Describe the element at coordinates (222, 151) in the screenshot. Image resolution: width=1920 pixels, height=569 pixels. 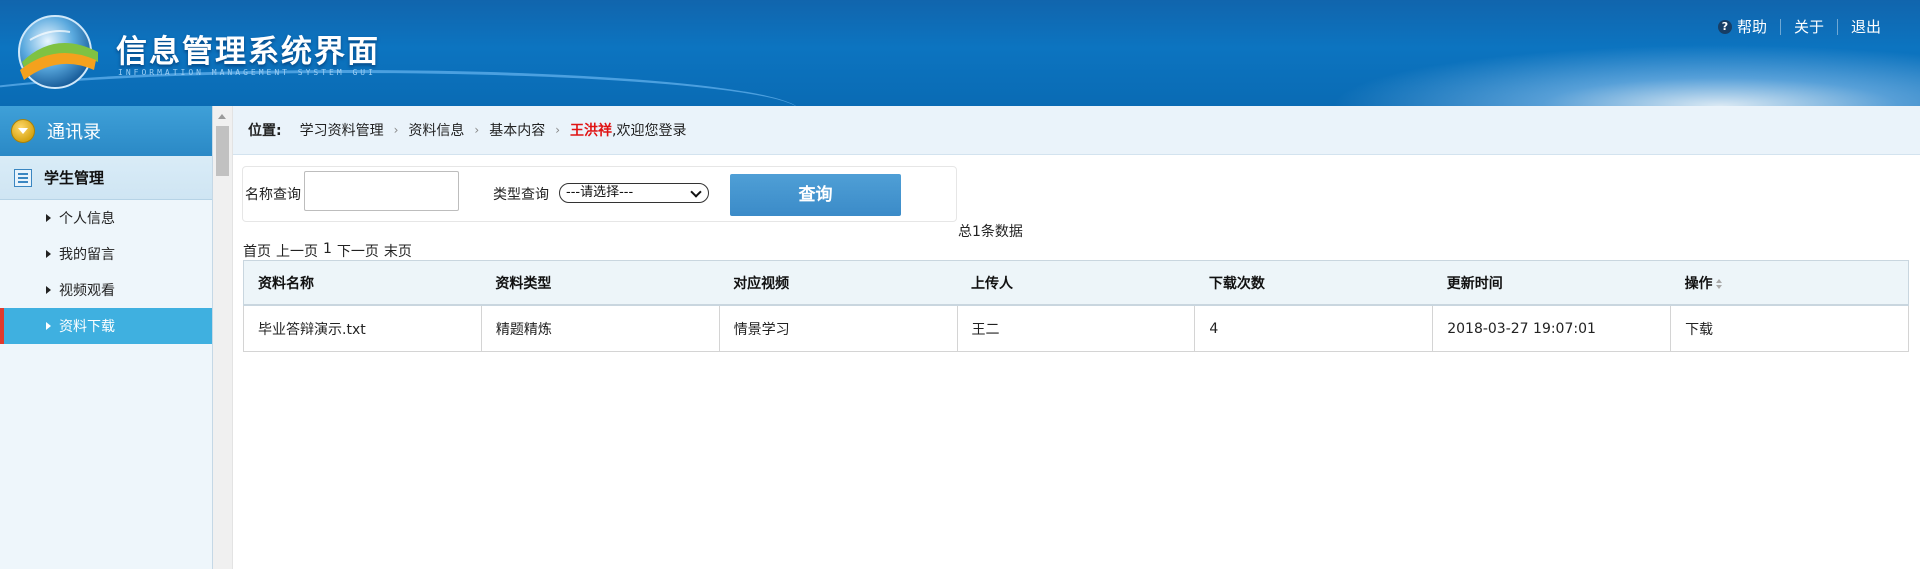
I see `scrollbar-thumb` at that location.